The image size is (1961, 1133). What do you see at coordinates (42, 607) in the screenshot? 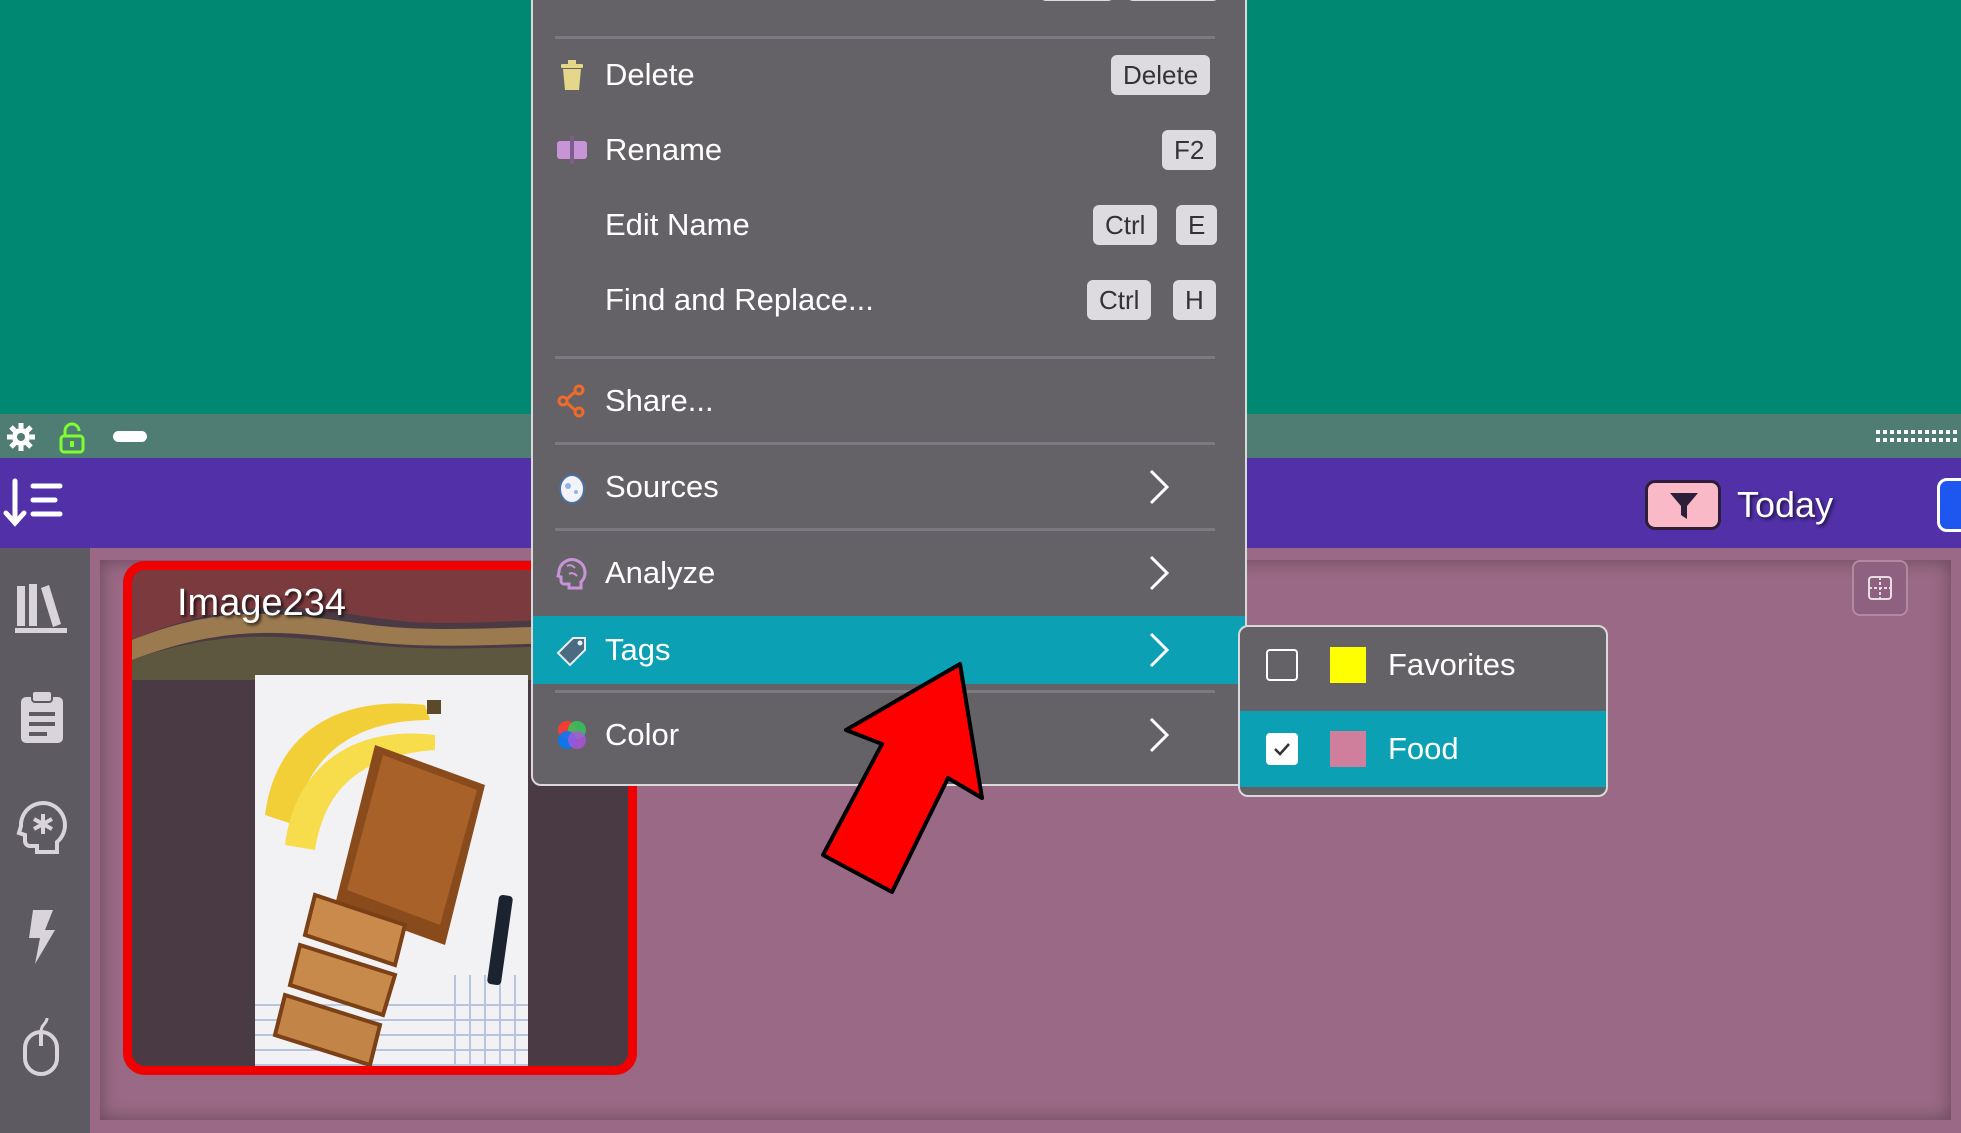
I see `library-icon` at bounding box center [42, 607].